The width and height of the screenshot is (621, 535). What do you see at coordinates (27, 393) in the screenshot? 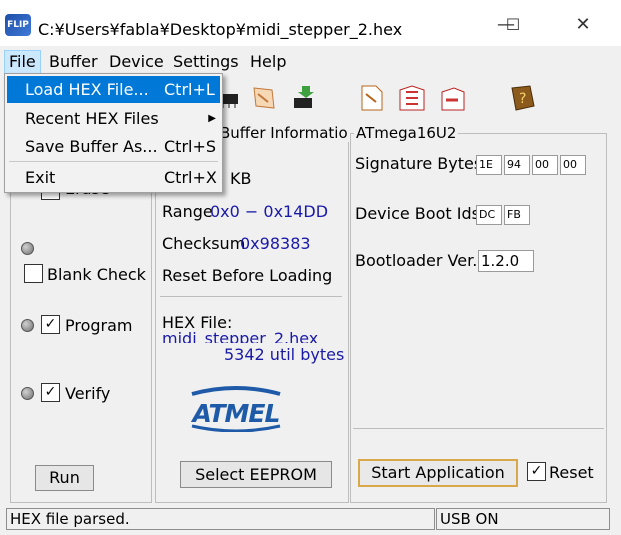
I see `verify-status-led` at bounding box center [27, 393].